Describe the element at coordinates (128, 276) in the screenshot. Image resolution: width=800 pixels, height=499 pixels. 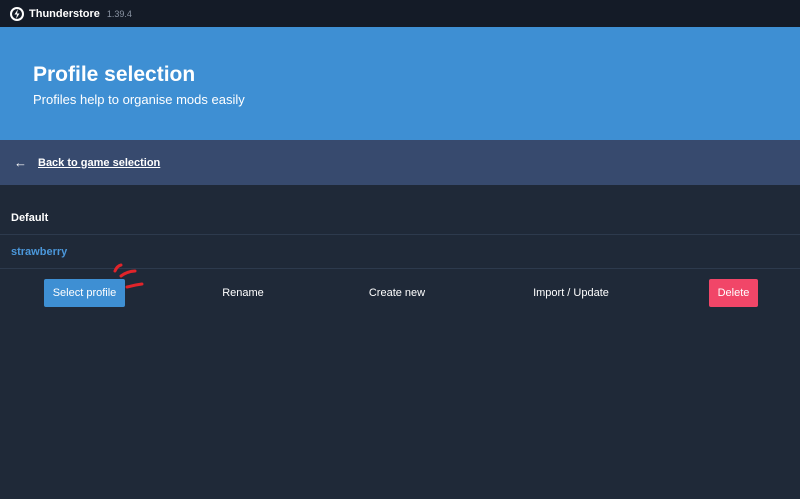
I see `click-annotation-marks` at that location.